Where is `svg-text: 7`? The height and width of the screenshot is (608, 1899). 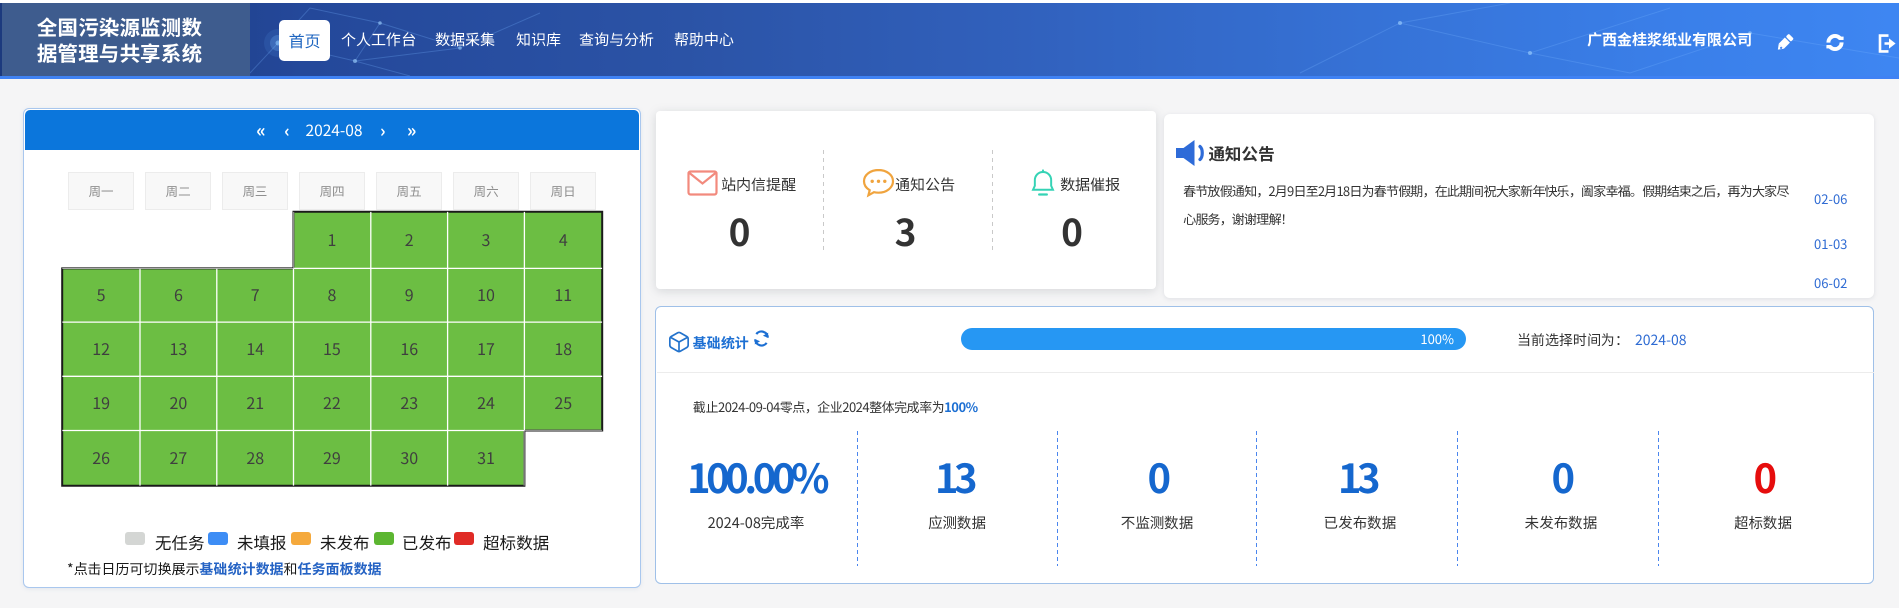 svg-text: 7 is located at coordinates (255, 294).